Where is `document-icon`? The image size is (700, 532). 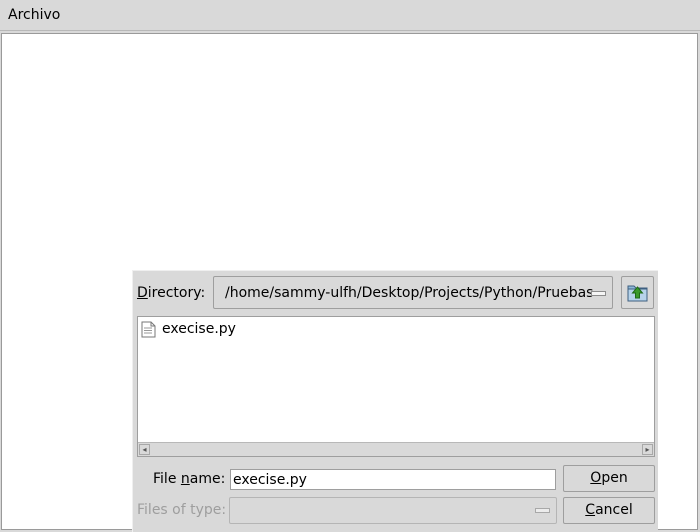 document-icon is located at coordinates (148, 329).